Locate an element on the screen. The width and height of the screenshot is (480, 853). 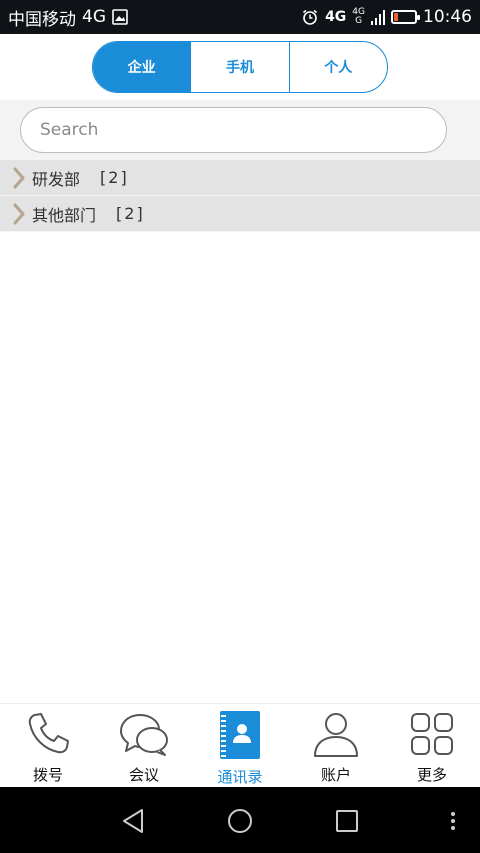
status-right: 4G 4G G 10:46 is located at coordinates (386, 17).